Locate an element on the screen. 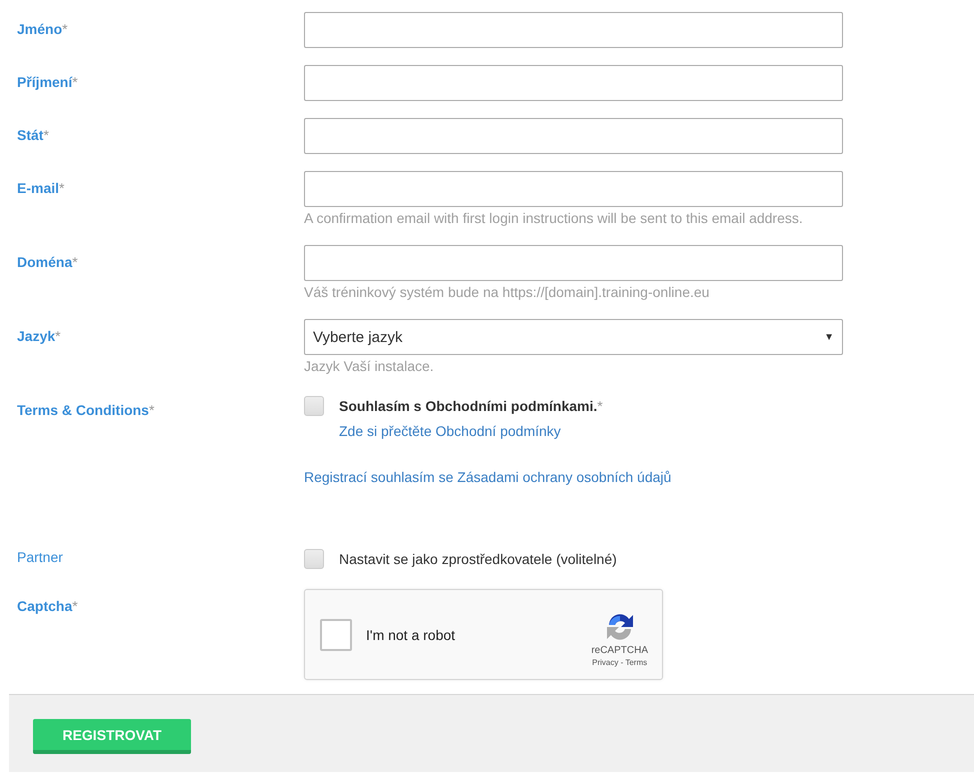 This screenshot has height=783, width=974. caret-icon: ▼ is located at coordinates (829, 337).